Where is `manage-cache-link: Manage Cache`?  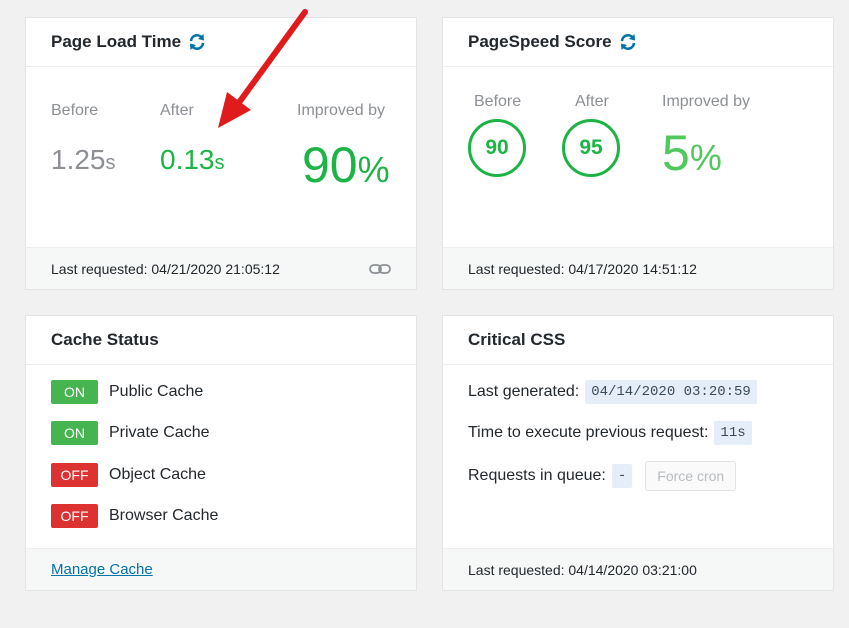 manage-cache-link: Manage Cache is located at coordinates (102, 569).